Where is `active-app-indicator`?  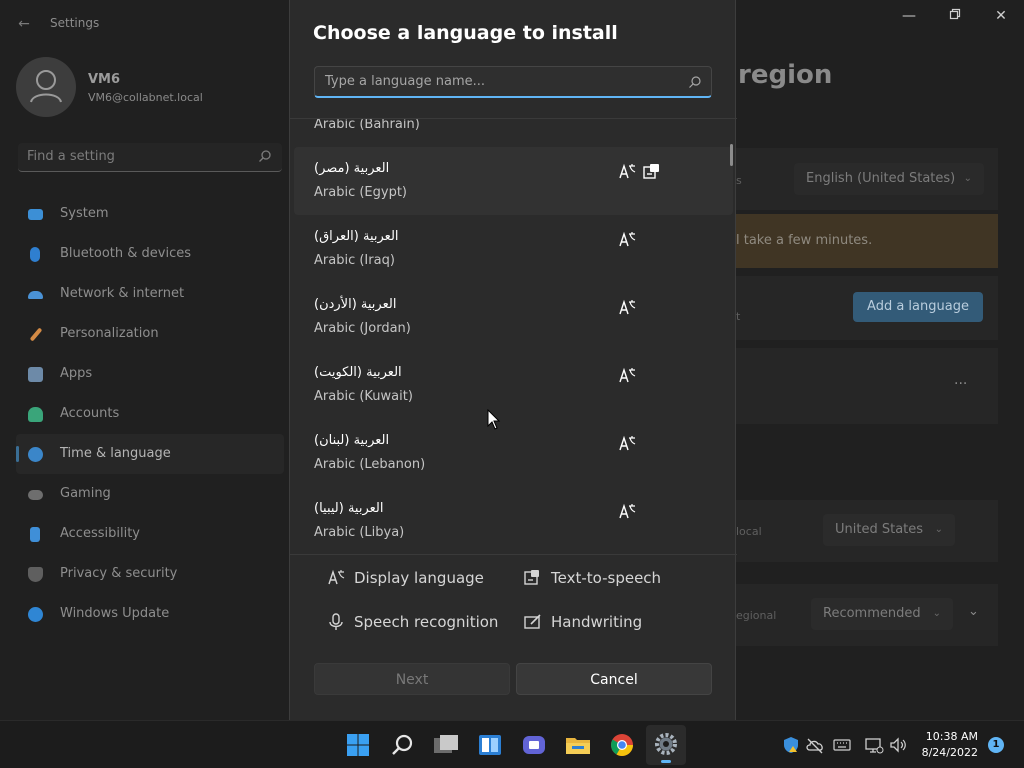 active-app-indicator is located at coordinates (666, 761).